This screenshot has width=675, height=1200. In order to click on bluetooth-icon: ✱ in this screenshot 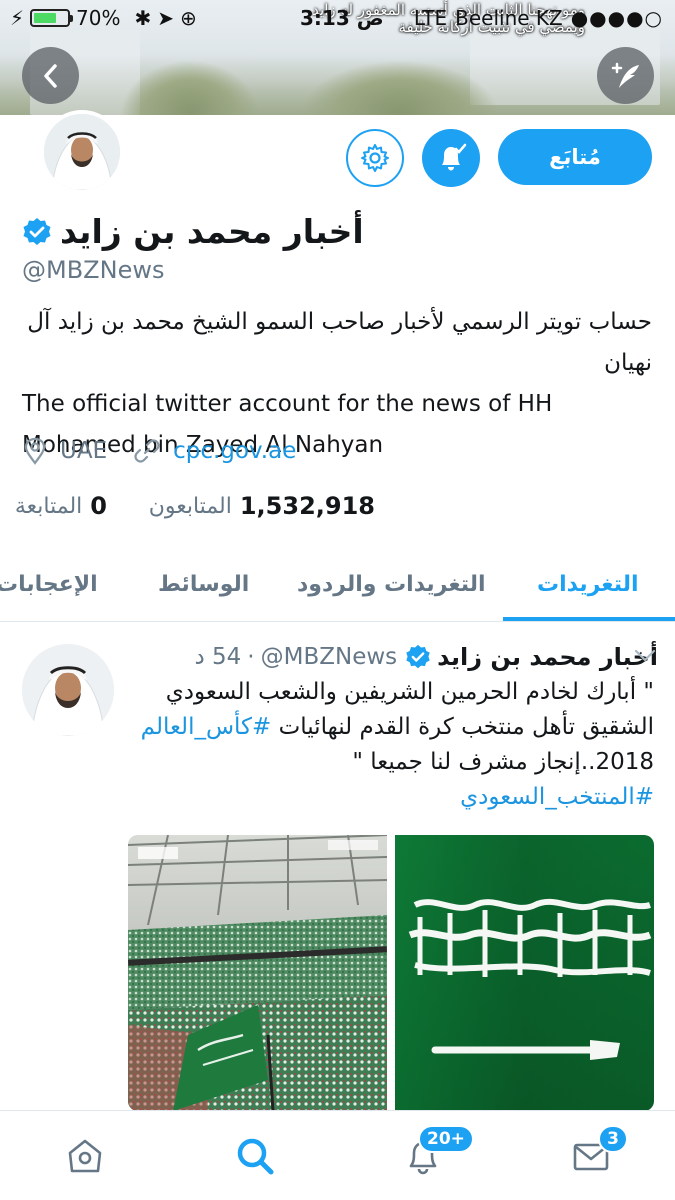, I will do `click(143, 18)`.